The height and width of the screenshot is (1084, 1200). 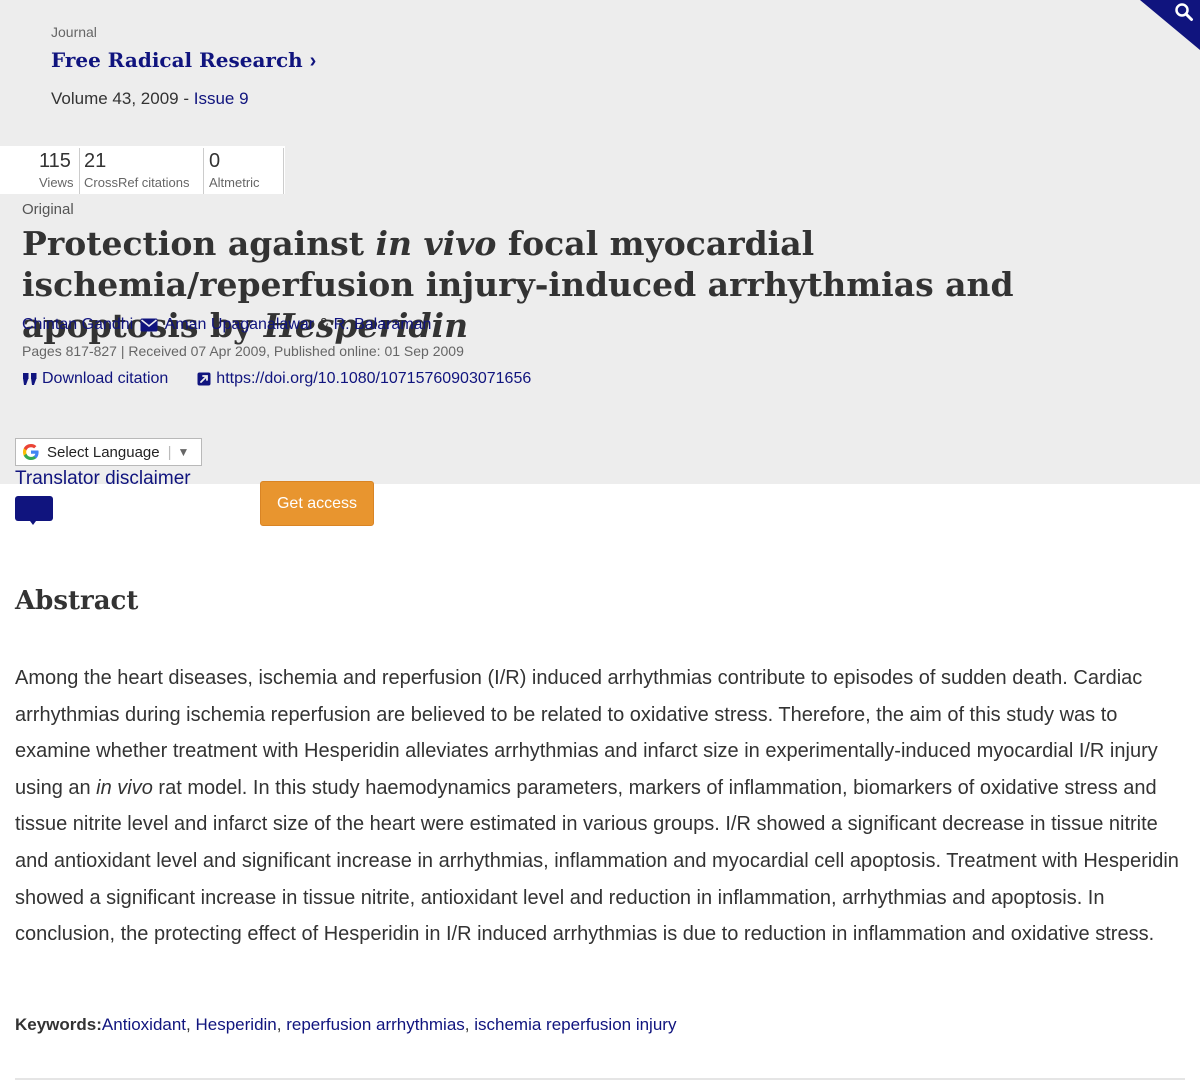 I want to click on abstract-heading: Abstract, so click(x=77, y=601).